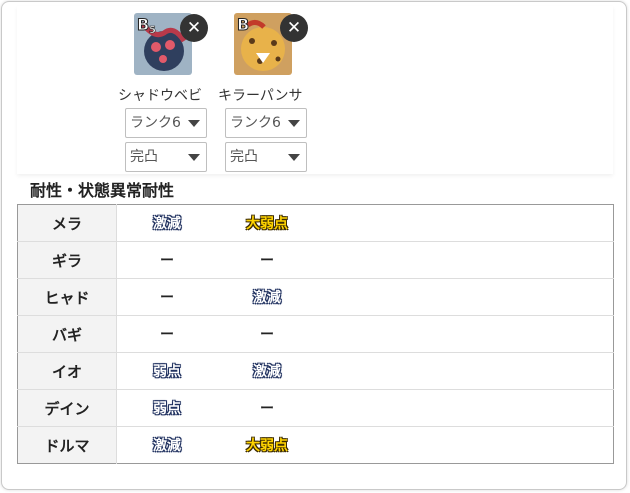 This screenshot has height=493, width=630. What do you see at coordinates (67, 260) in the screenshot?
I see `element-label: ギラ` at bounding box center [67, 260].